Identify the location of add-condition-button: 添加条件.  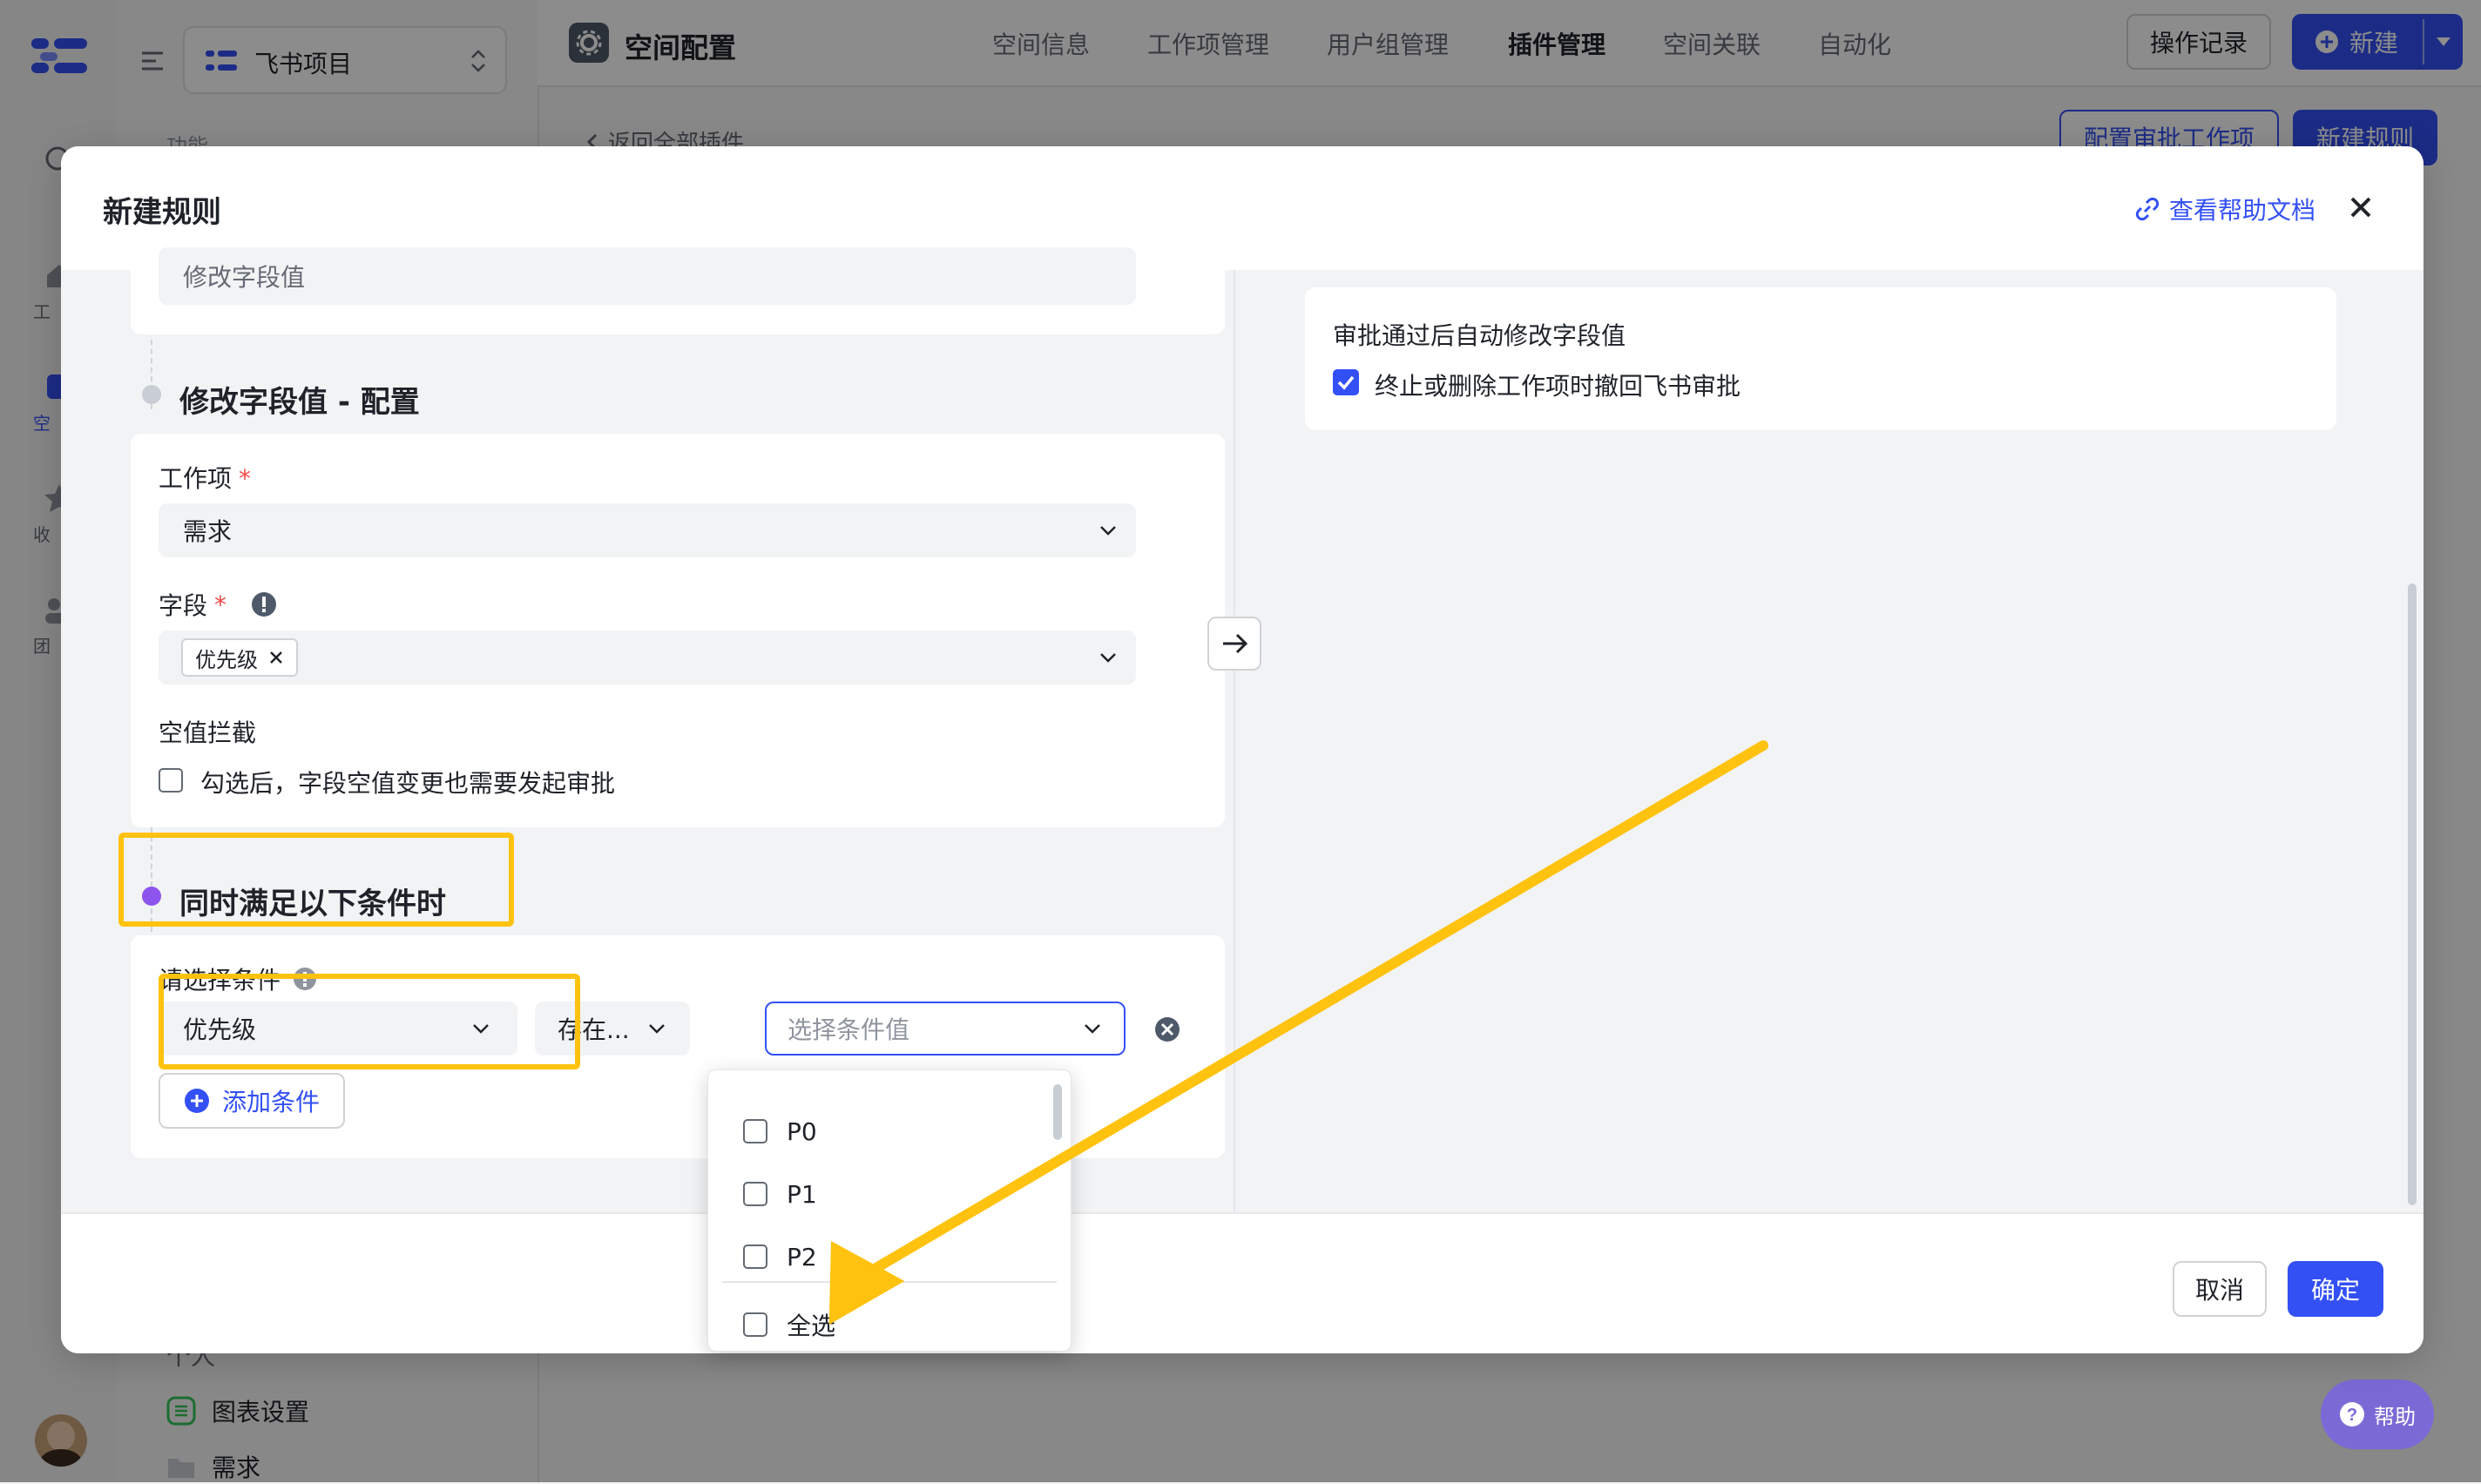
(252, 1101).